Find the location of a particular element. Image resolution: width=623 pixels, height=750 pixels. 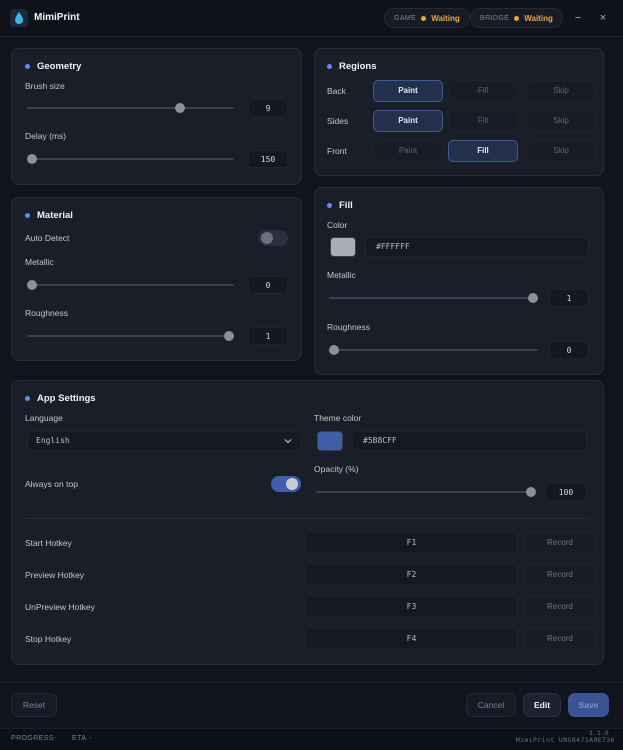

delay-value: 150 is located at coordinates (268, 159).